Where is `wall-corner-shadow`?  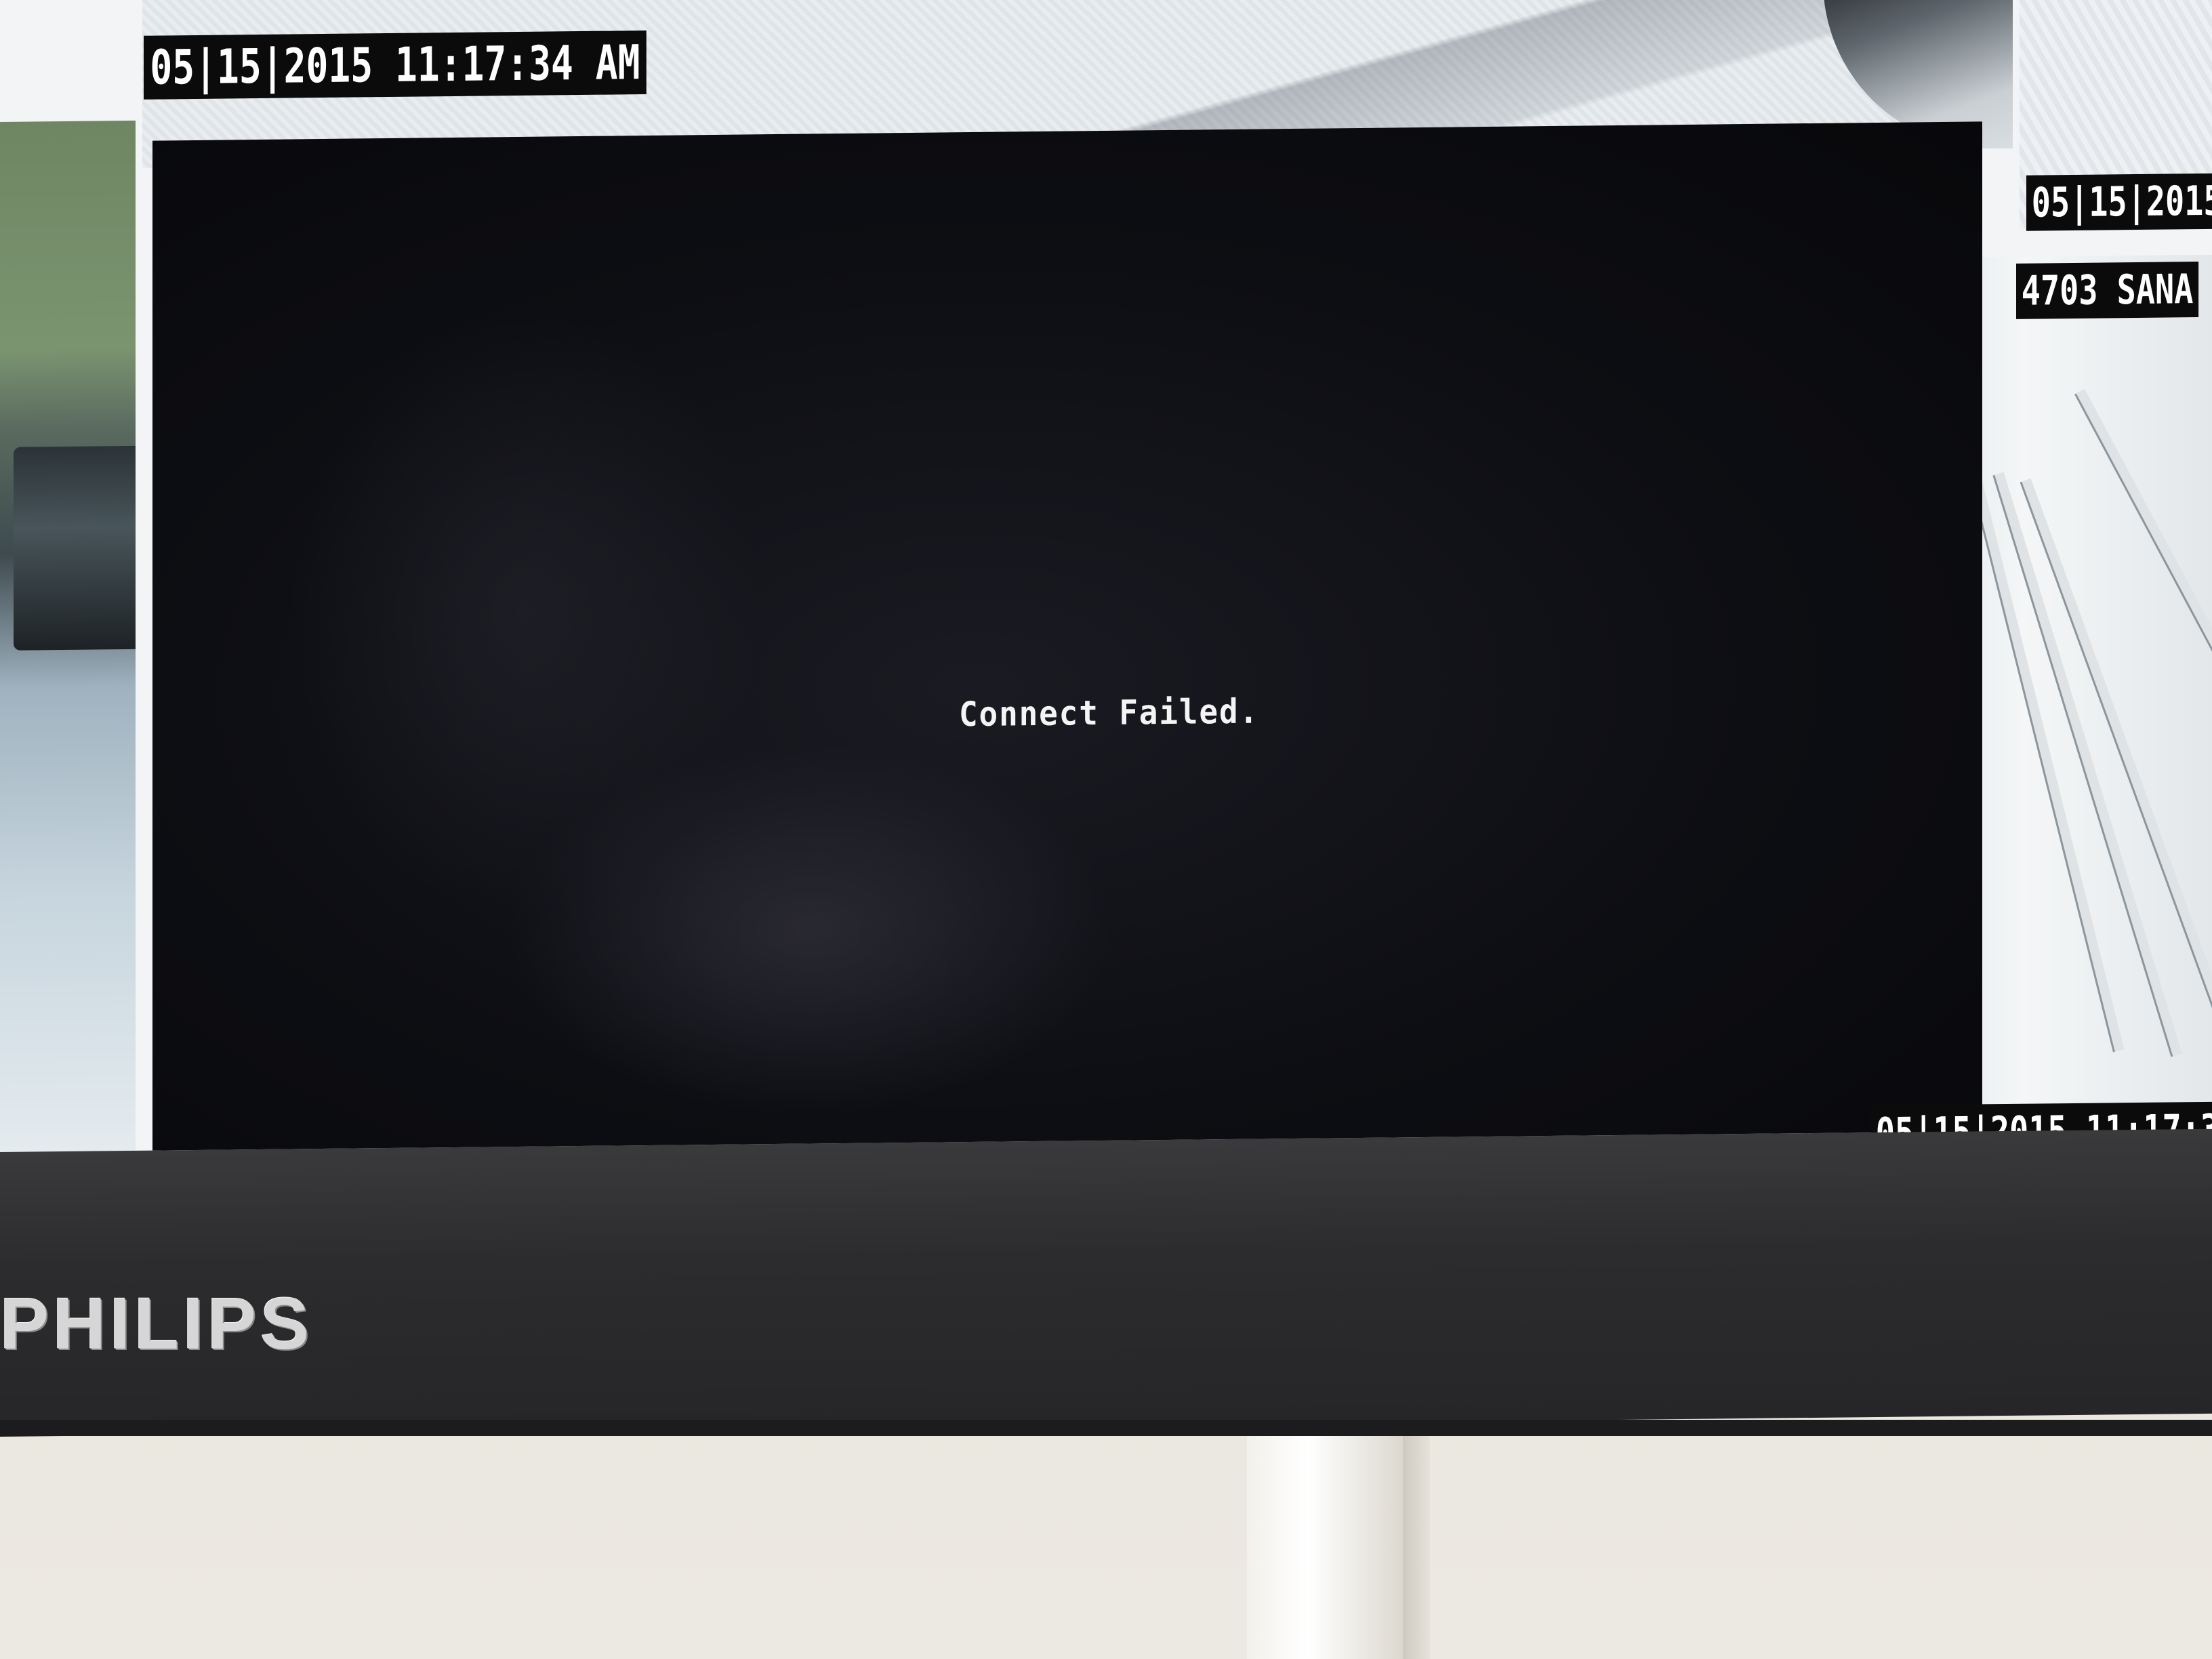 wall-corner-shadow is located at coordinates (1417, 1544).